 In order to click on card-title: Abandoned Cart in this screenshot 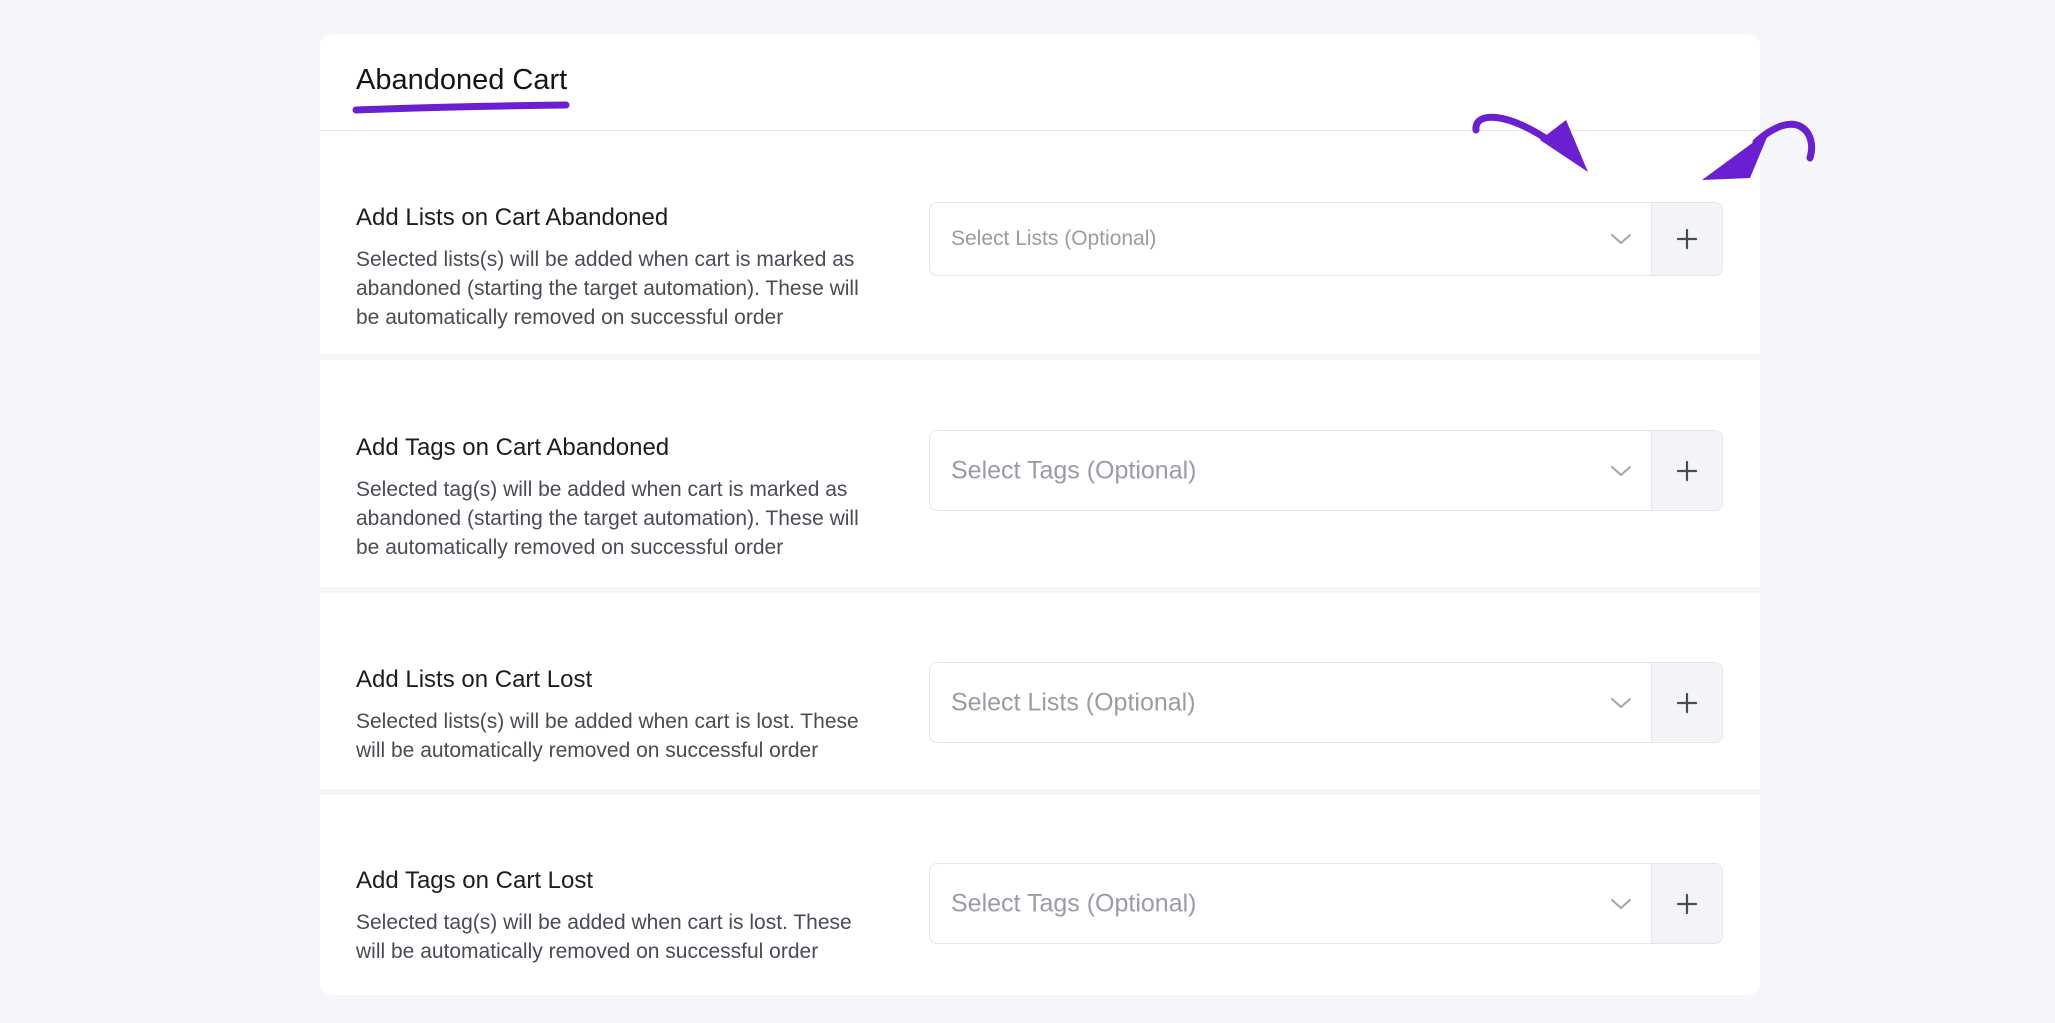, I will do `click(462, 80)`.